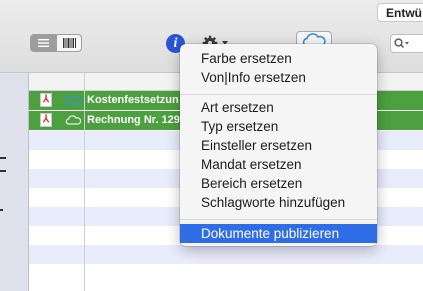  Describe the element at coordinates (400, 12) in the screenshot. I see `tab-entwuerfe: Entwü` at that location.